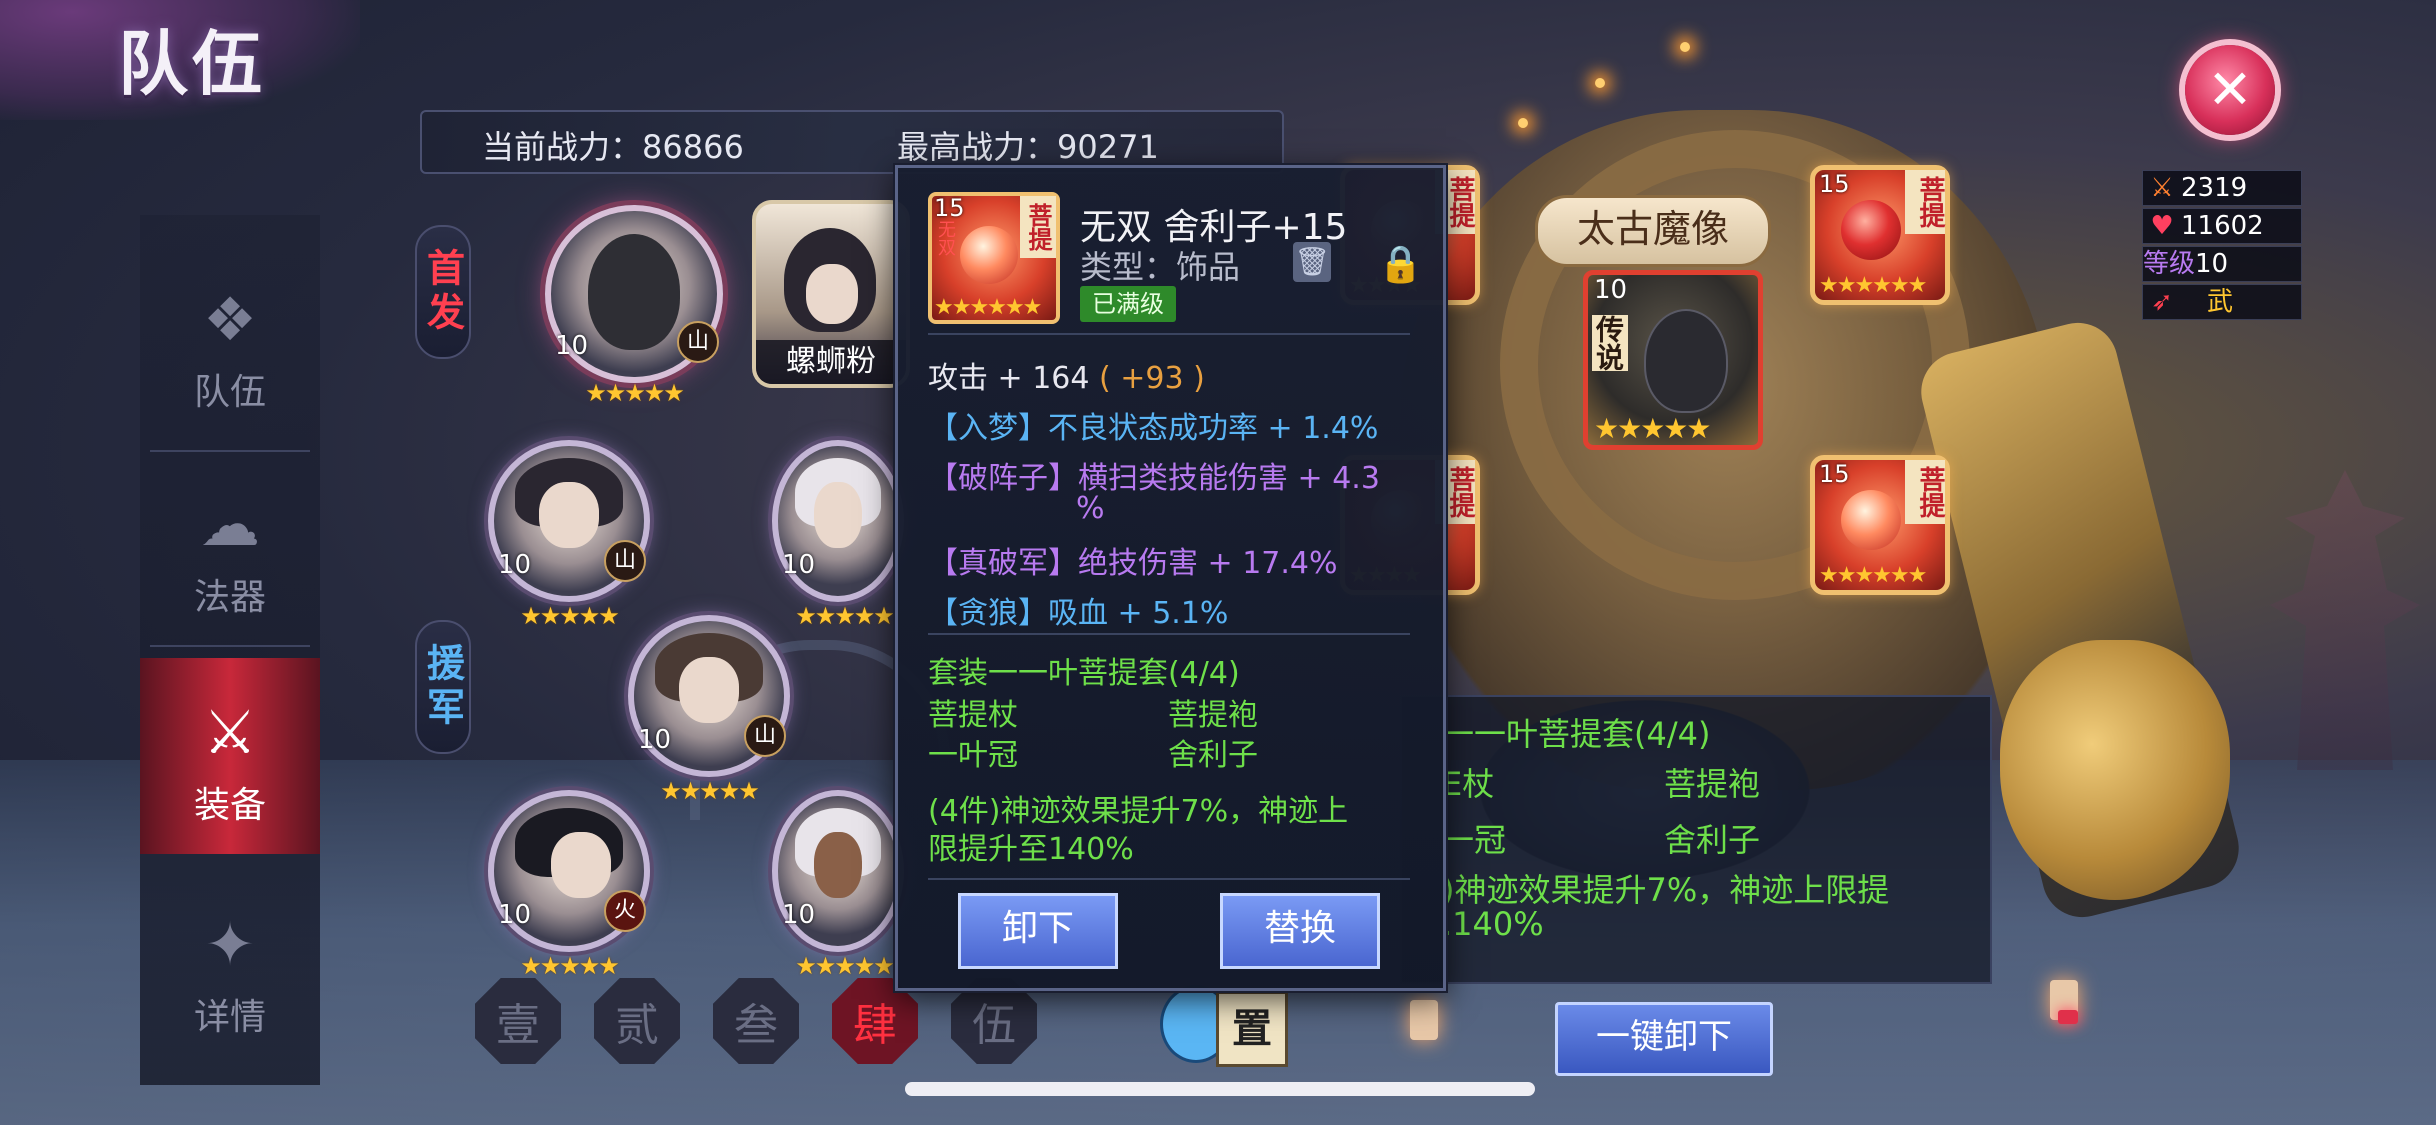  Describe the element at coordinates (2162, 302) in the screenshot. I see `weapon-icon: ➶` at that location.